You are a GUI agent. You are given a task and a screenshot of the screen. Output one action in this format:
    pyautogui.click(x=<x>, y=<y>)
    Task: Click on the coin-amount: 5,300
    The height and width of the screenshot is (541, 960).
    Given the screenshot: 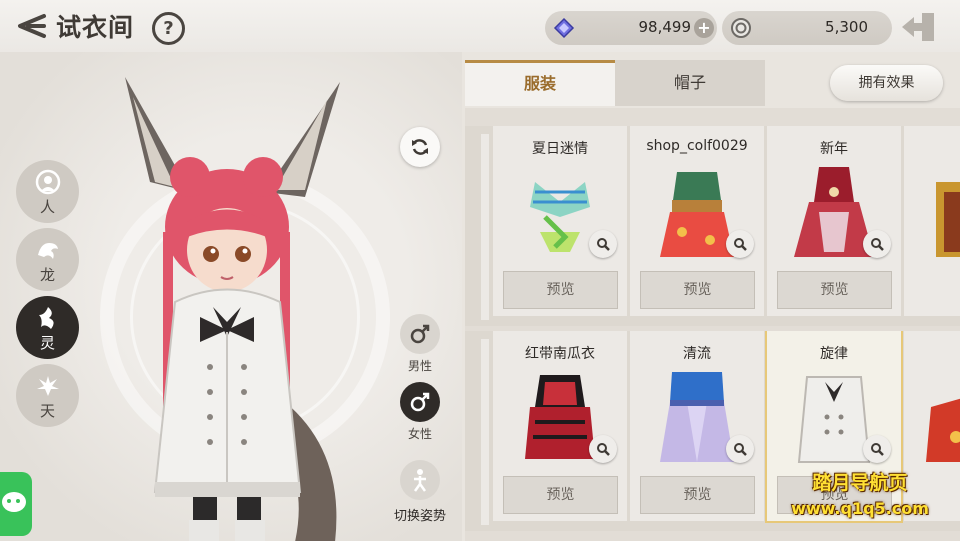 What is the action you would take?
    pyautogui.click(x=846, y=27)
    